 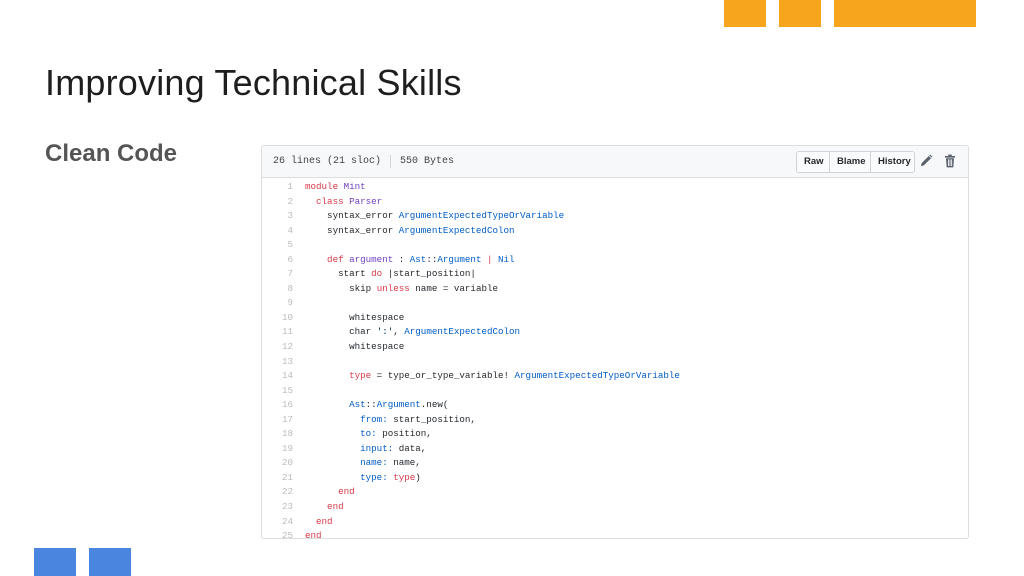 What do you see at coordinates (371, 405) in the screenshot?
I see `code-token: ::` at bounding box center [371, 405].